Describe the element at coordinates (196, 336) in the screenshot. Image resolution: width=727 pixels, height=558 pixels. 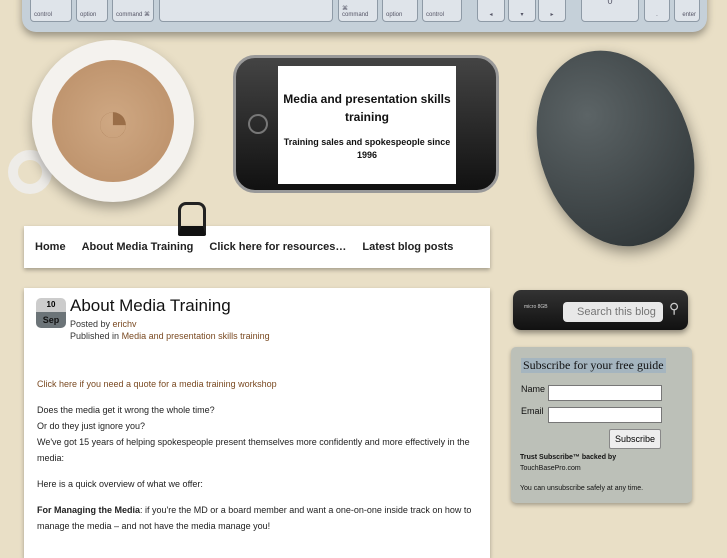
I see `category-link: Media and presentation skills training` at that location.